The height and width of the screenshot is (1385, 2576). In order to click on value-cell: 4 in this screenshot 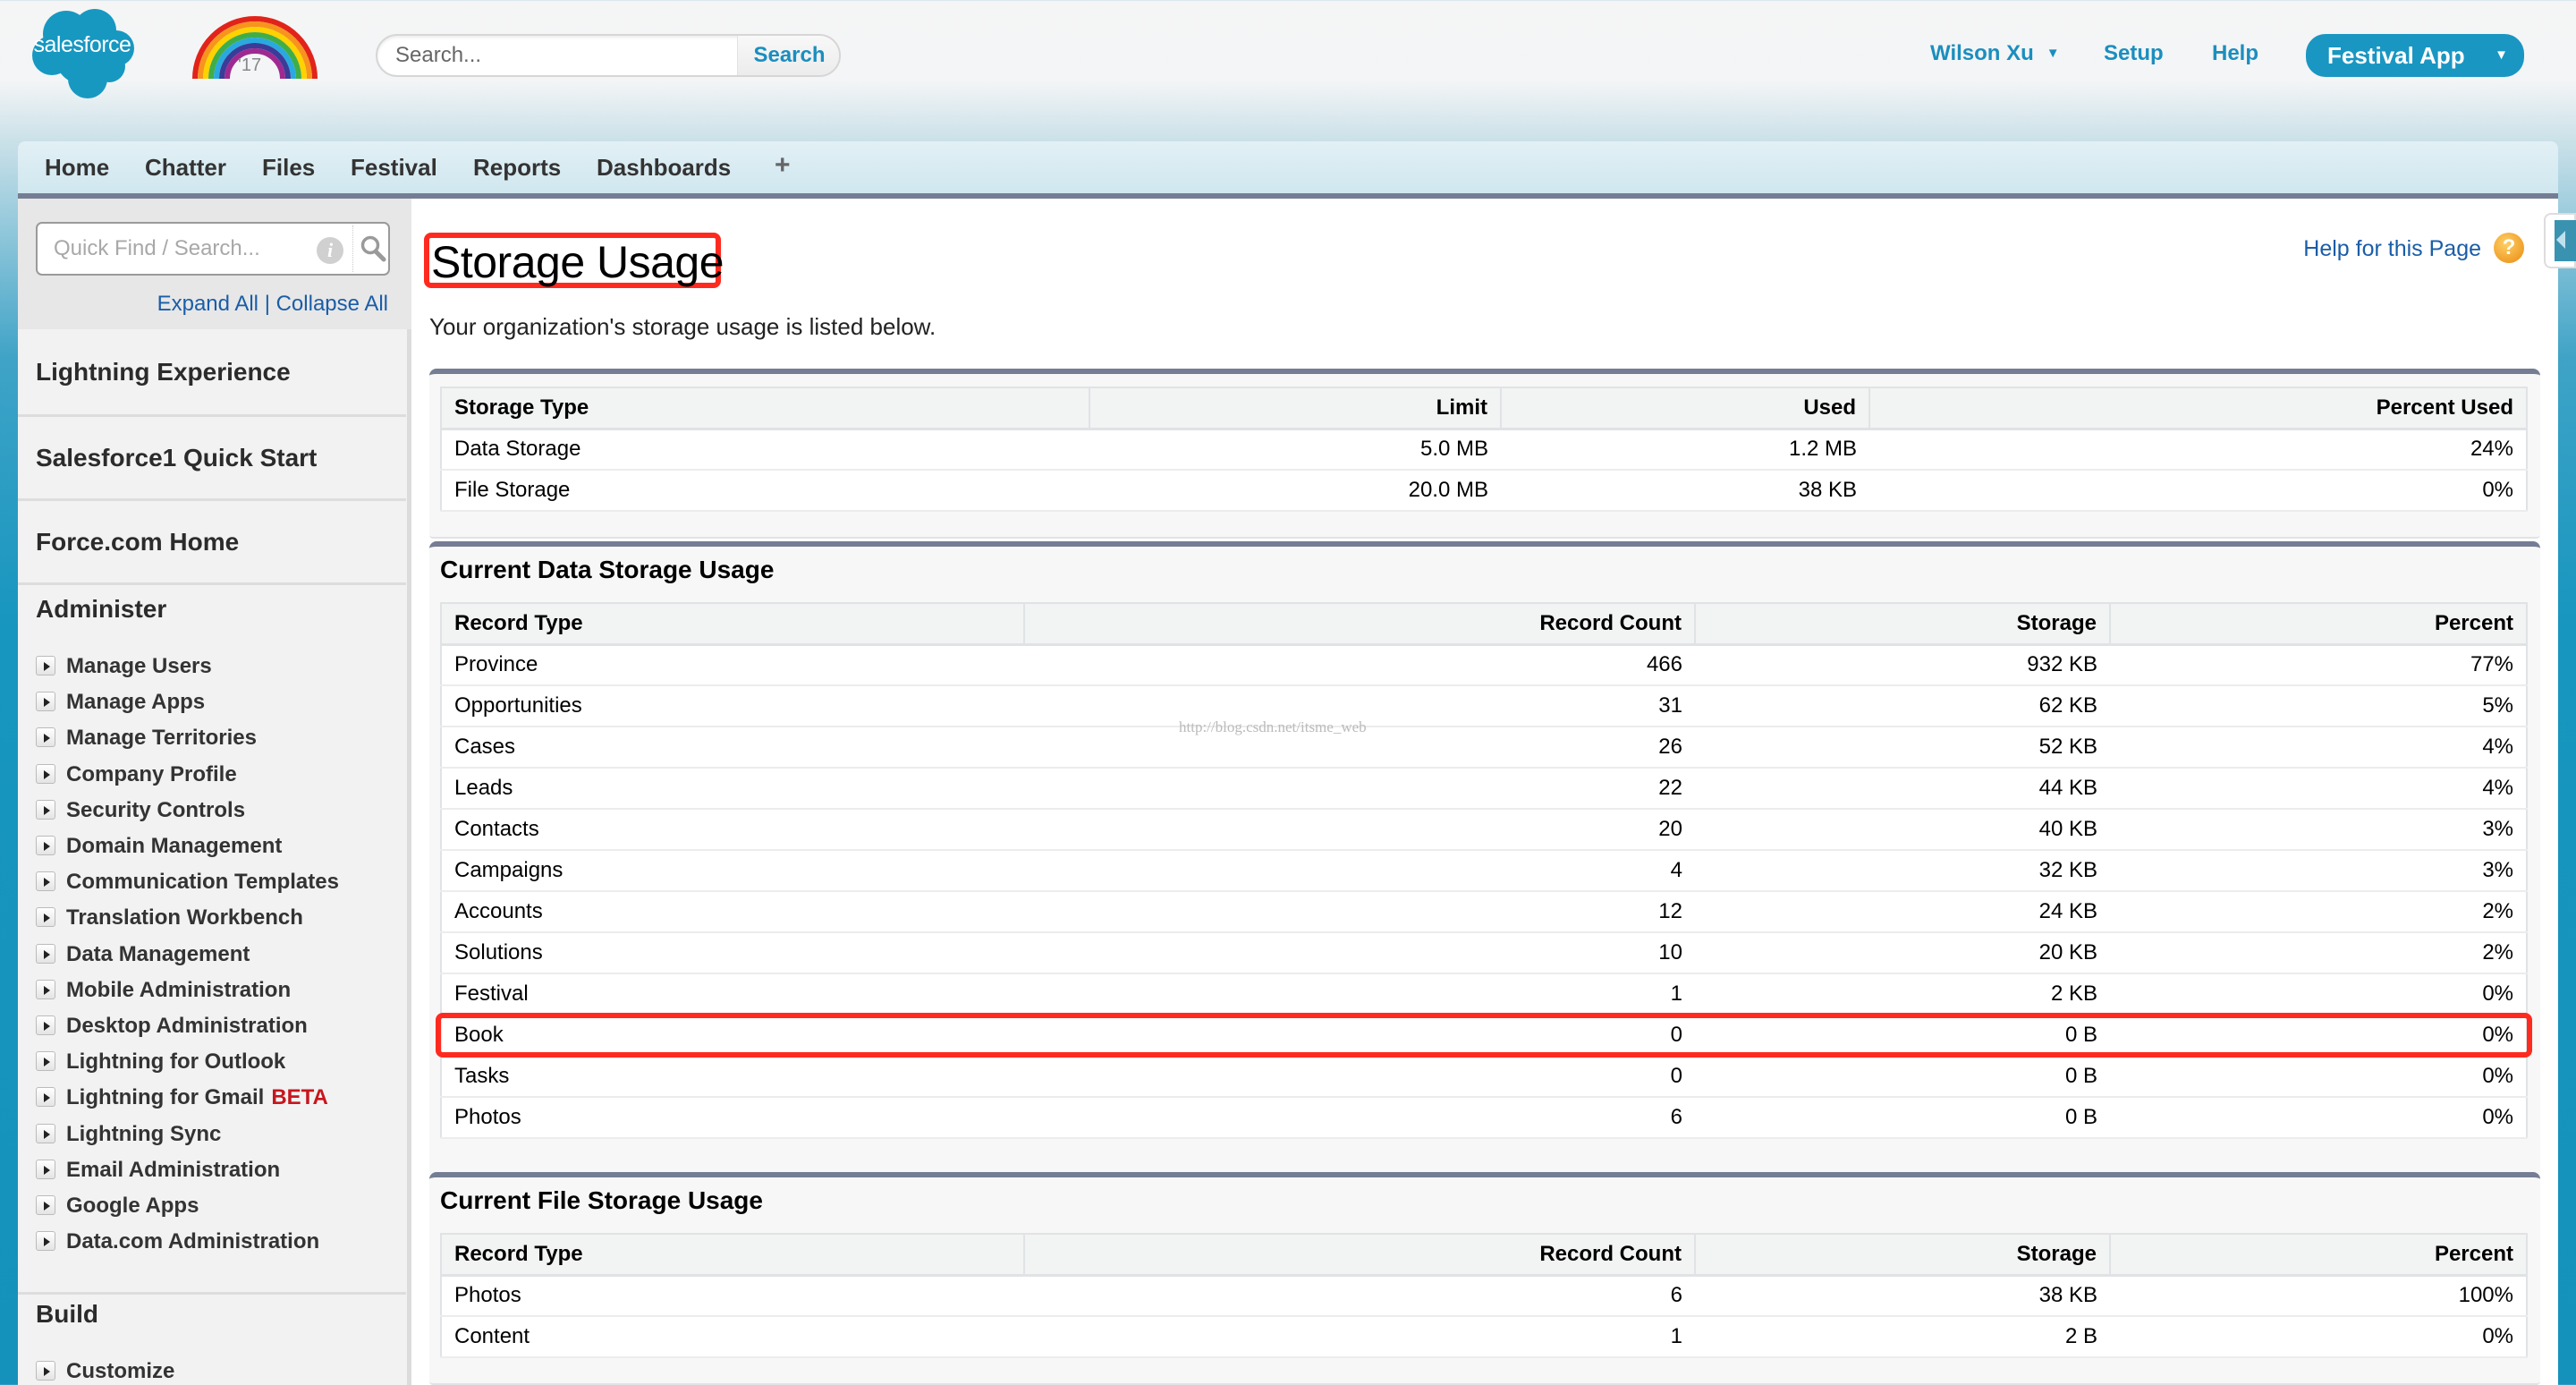, I will do `click(1359, 871)`.